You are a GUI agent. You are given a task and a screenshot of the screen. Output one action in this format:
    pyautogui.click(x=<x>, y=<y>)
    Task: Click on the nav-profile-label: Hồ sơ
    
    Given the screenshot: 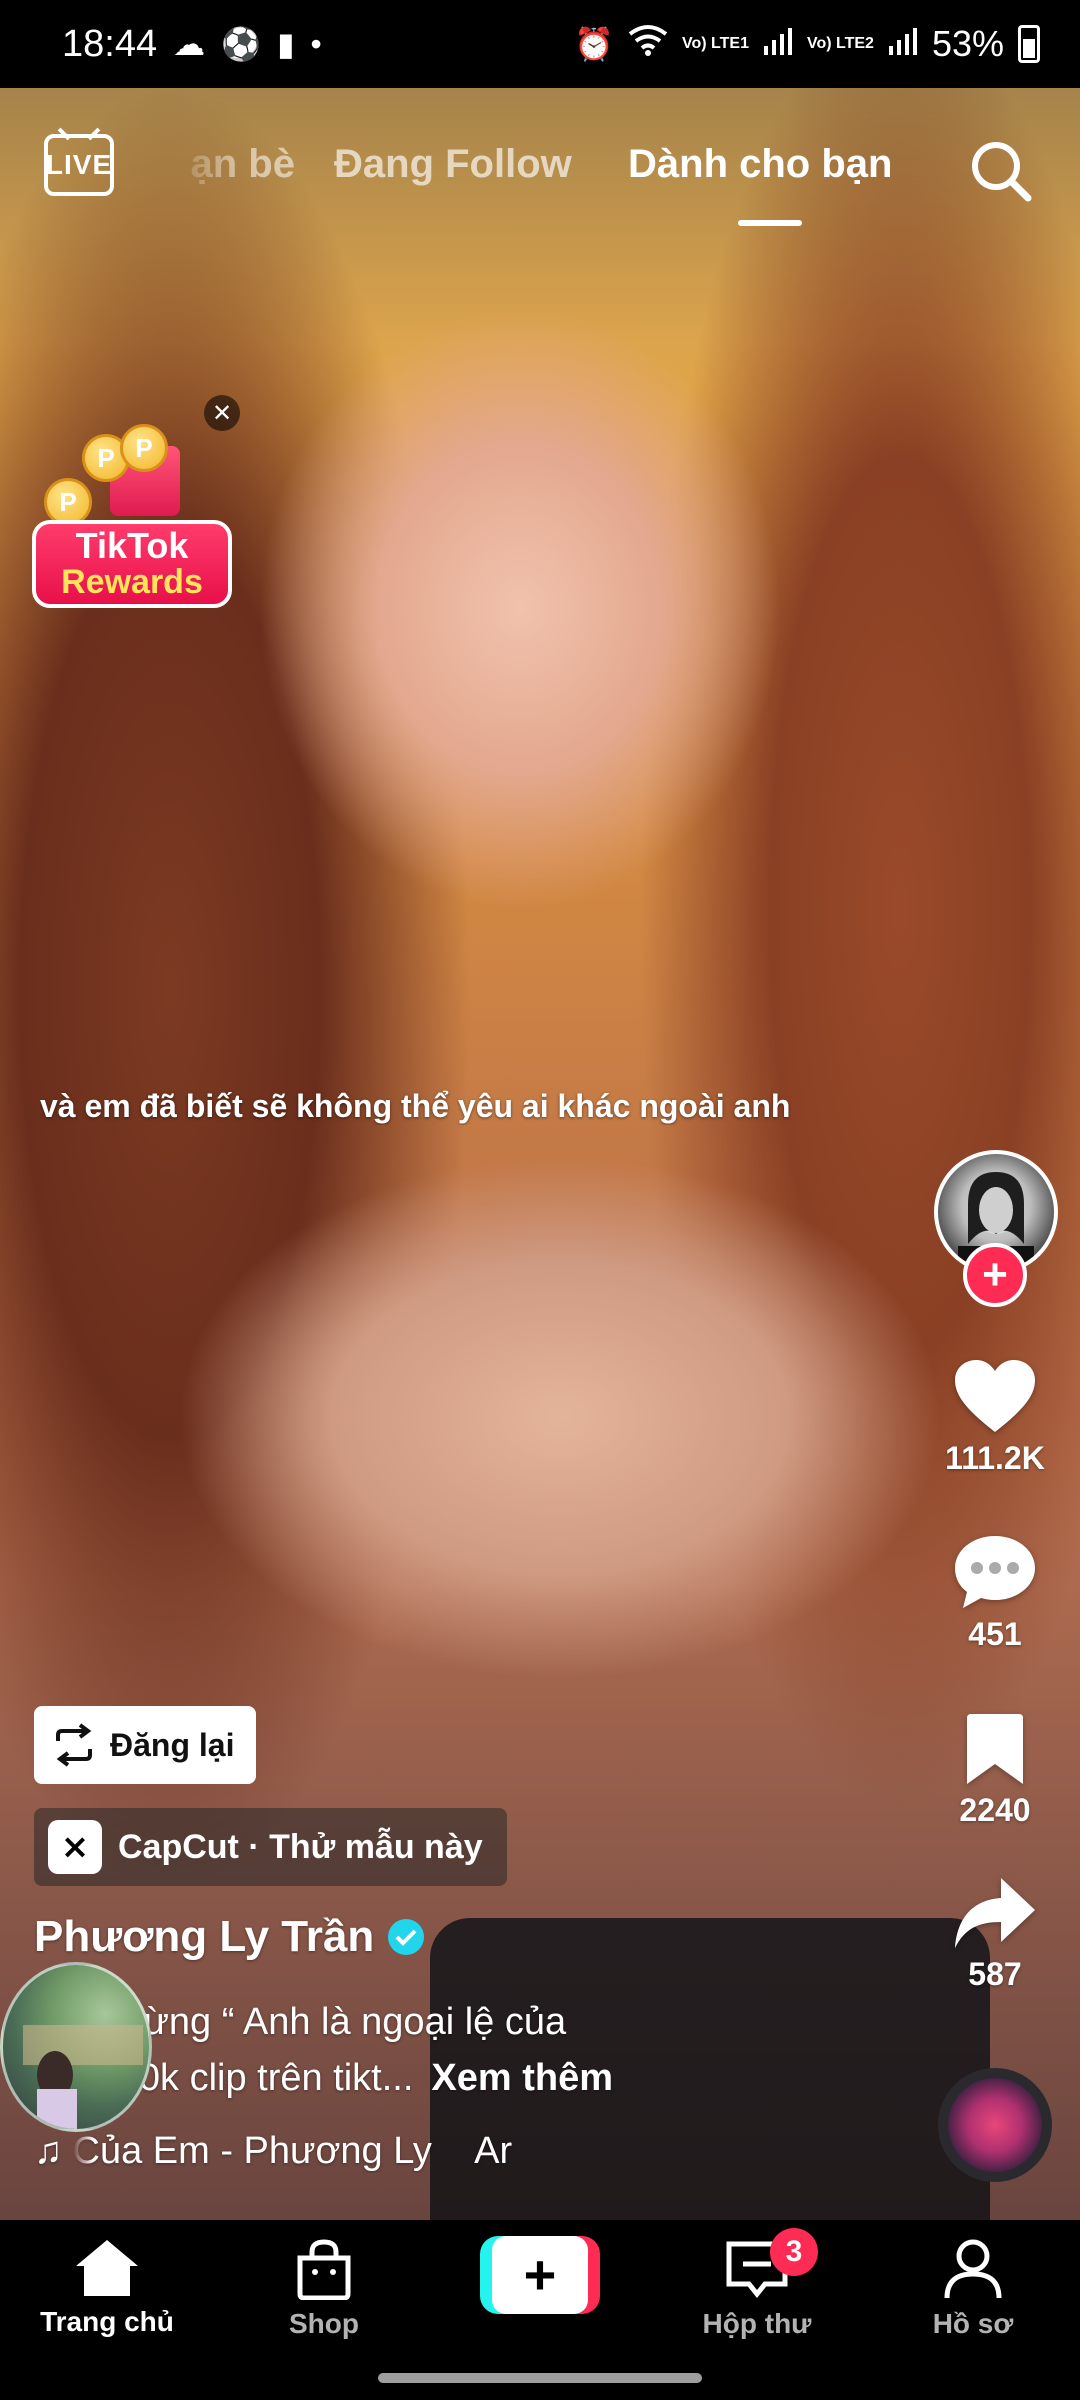 What is the action you would take?
    pyautogui.click(x=973, y=2323)
    